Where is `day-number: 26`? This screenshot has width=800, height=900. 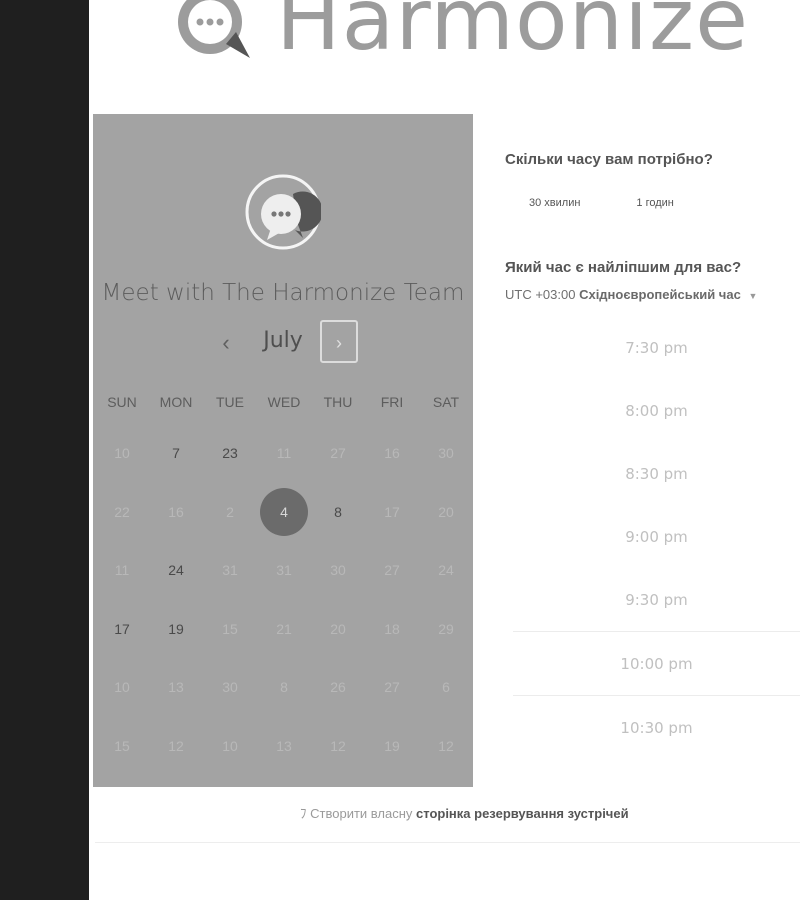 day-number: 26 is located at coordinates (338, 687).